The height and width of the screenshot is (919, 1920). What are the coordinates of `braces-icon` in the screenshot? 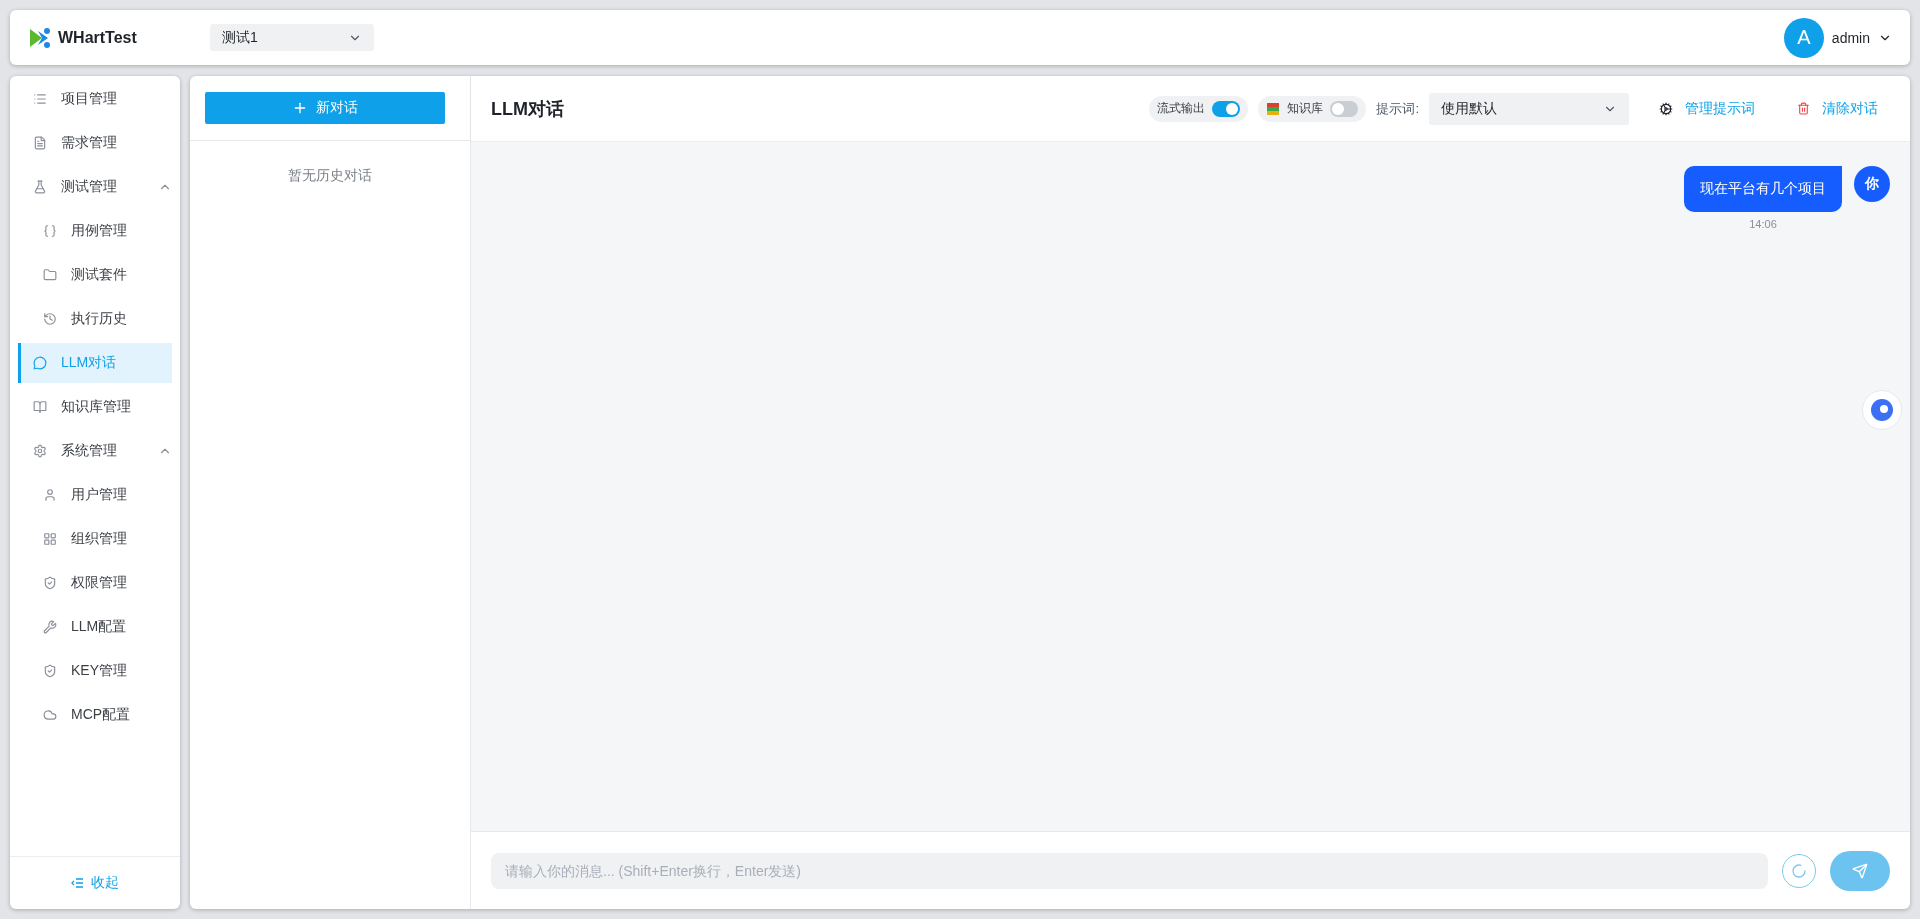 It's located at (50, 231).